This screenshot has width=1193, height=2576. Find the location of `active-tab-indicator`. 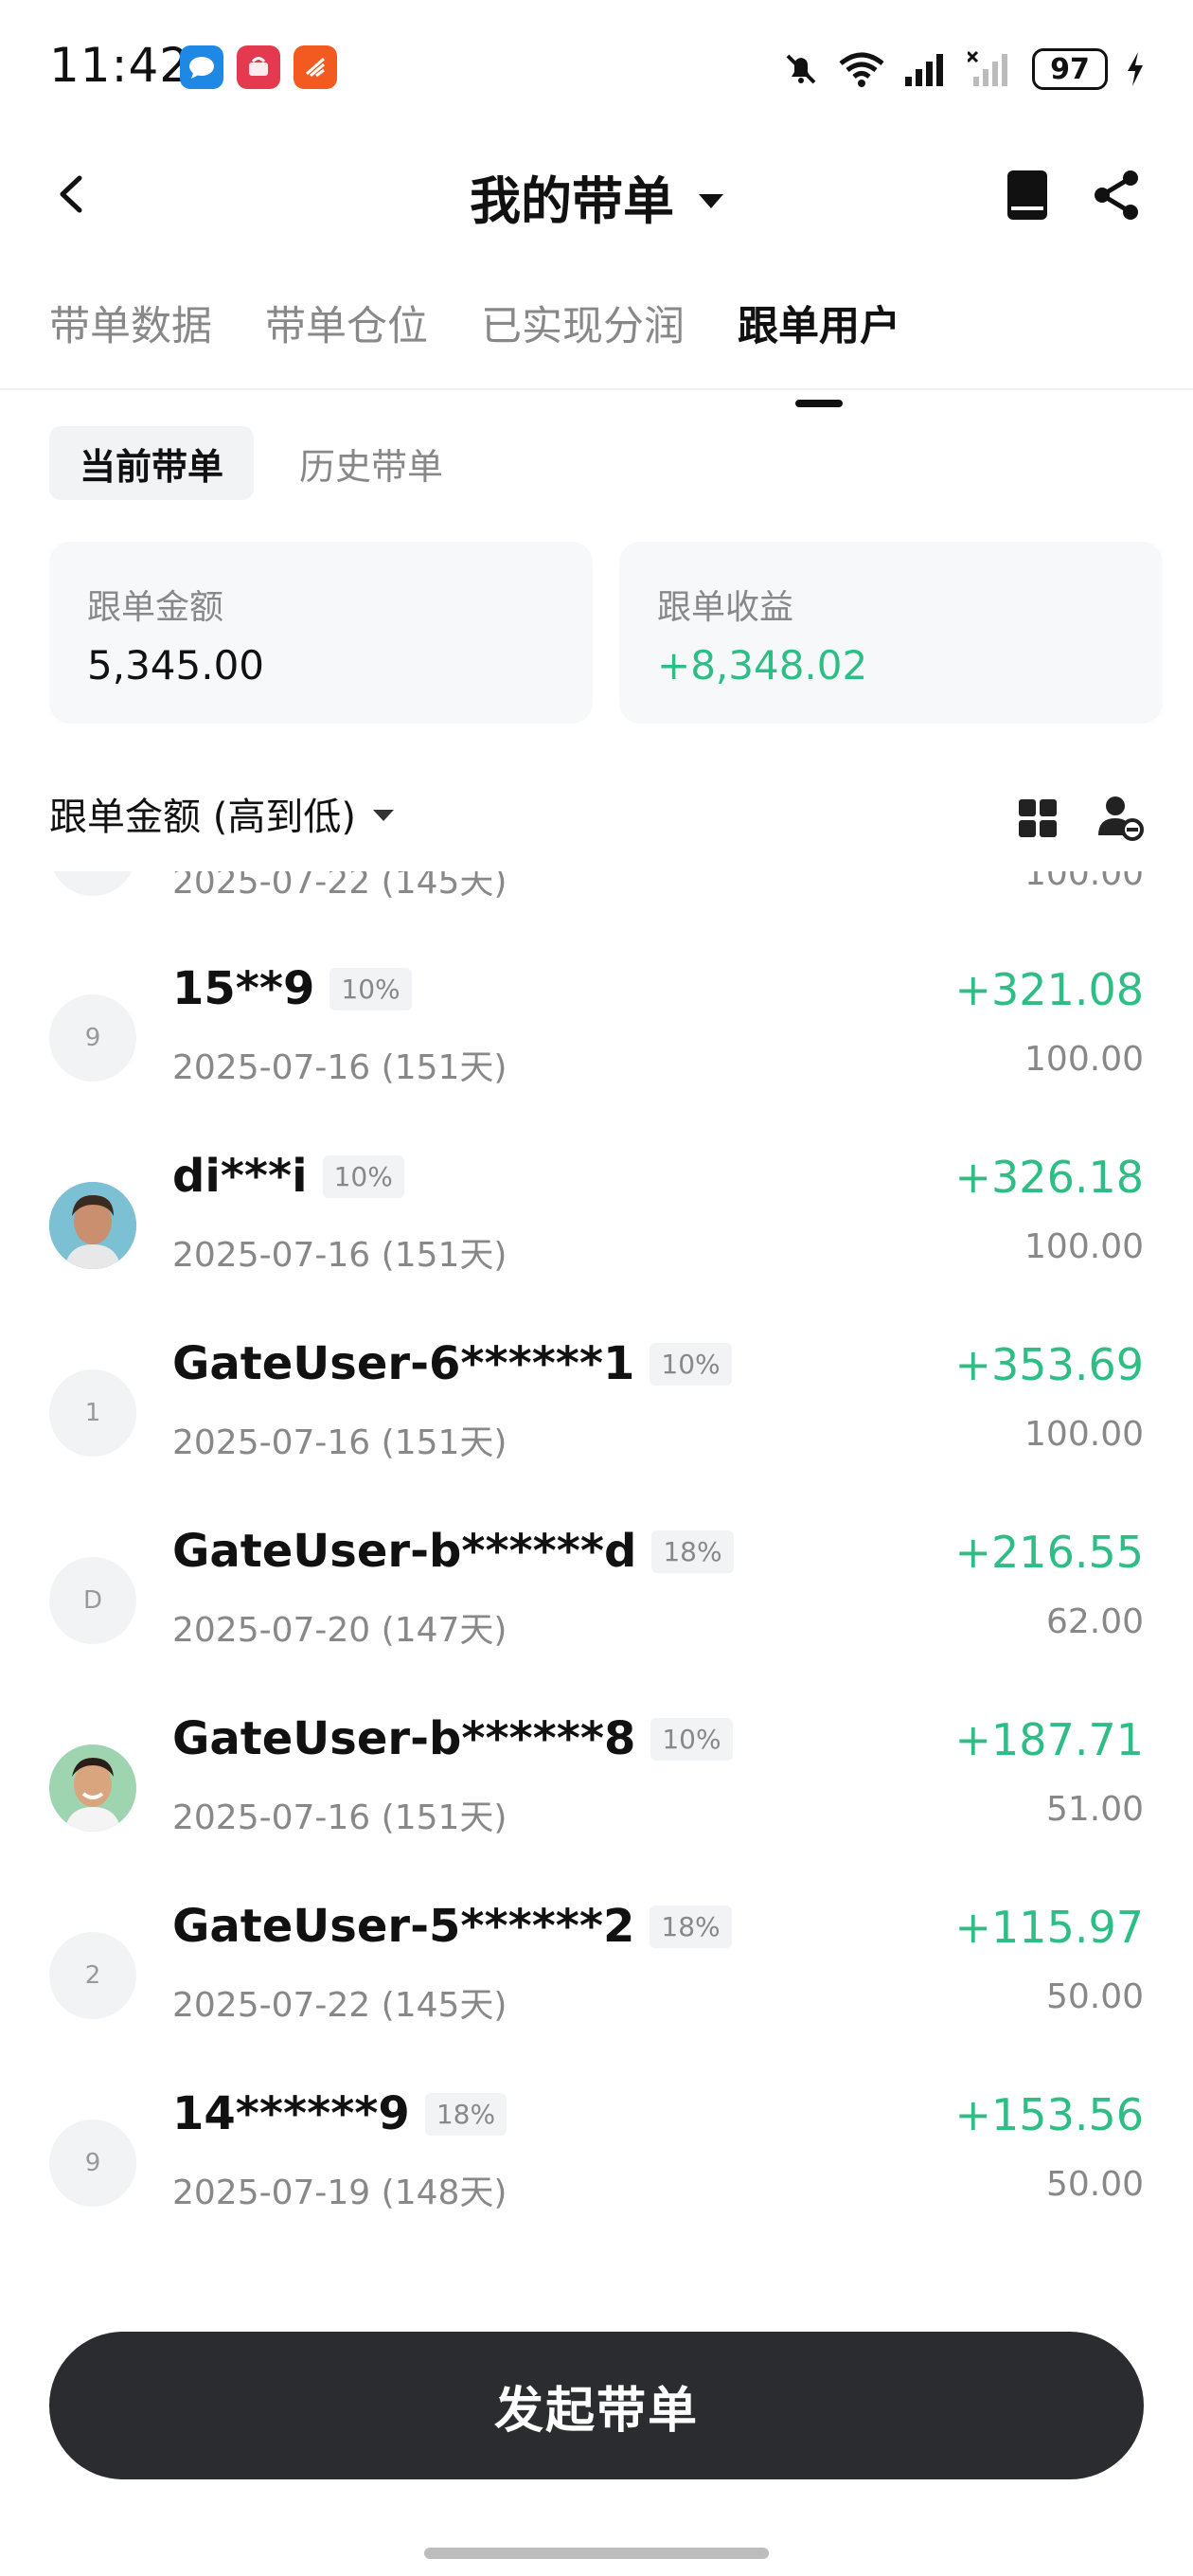

active-tab-indicator is located at coordinates (819, 403).